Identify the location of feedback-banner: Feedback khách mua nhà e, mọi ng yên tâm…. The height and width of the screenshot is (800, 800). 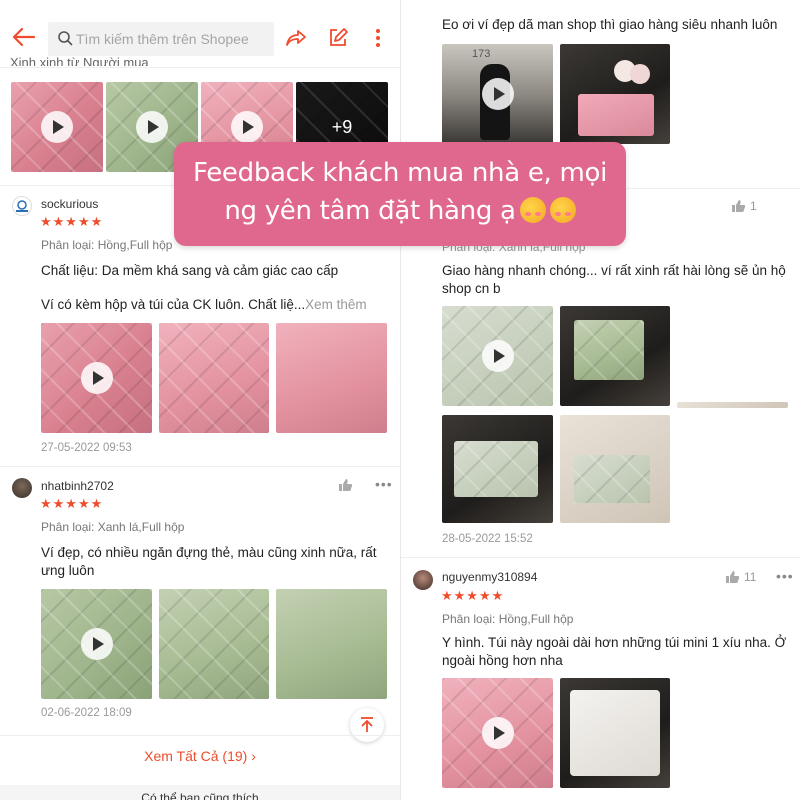
(400, 194).